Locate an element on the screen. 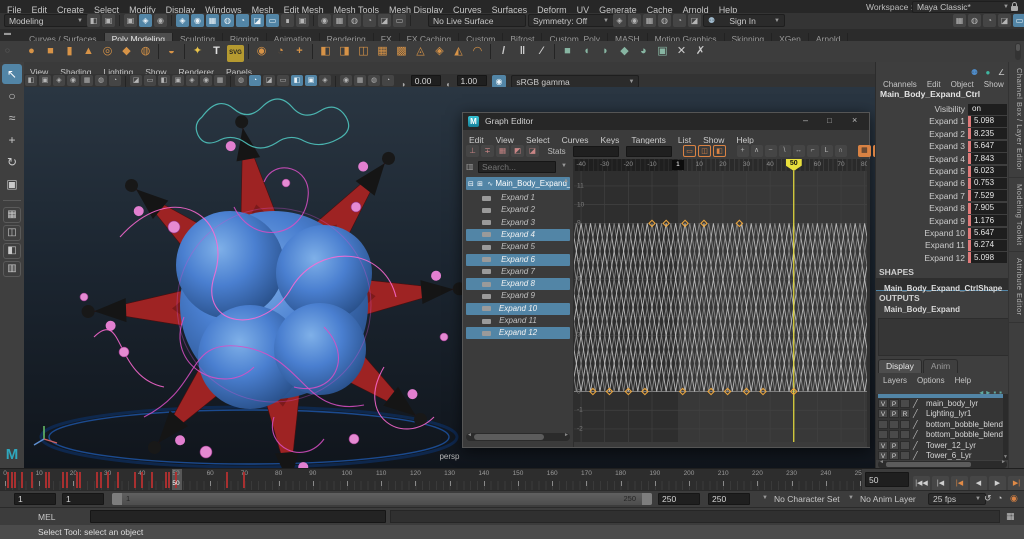  character-set-selector: No Character Set is located at coordinates (807, 499).